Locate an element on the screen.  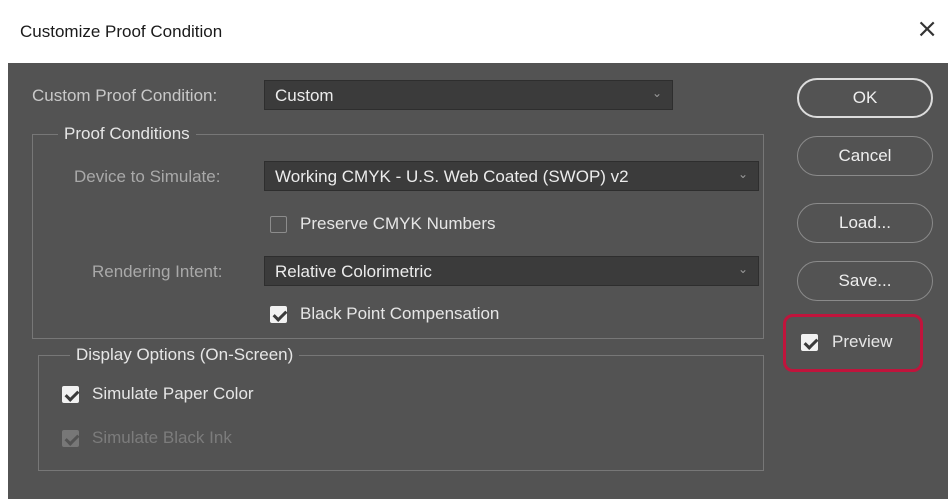
device-to-simulate-value: Working CMYK - U.S. Web Coated (SWOP) v2 is located at coordinates (452, 176).